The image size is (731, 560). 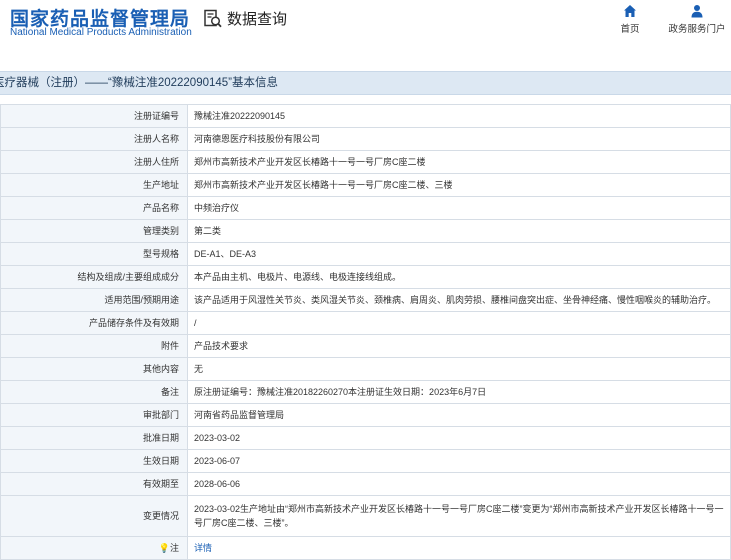 What do you see at coordinates (94, 516) in the screenshot?
I see `row-label: 变更情况` at bounding box center [94, 516].